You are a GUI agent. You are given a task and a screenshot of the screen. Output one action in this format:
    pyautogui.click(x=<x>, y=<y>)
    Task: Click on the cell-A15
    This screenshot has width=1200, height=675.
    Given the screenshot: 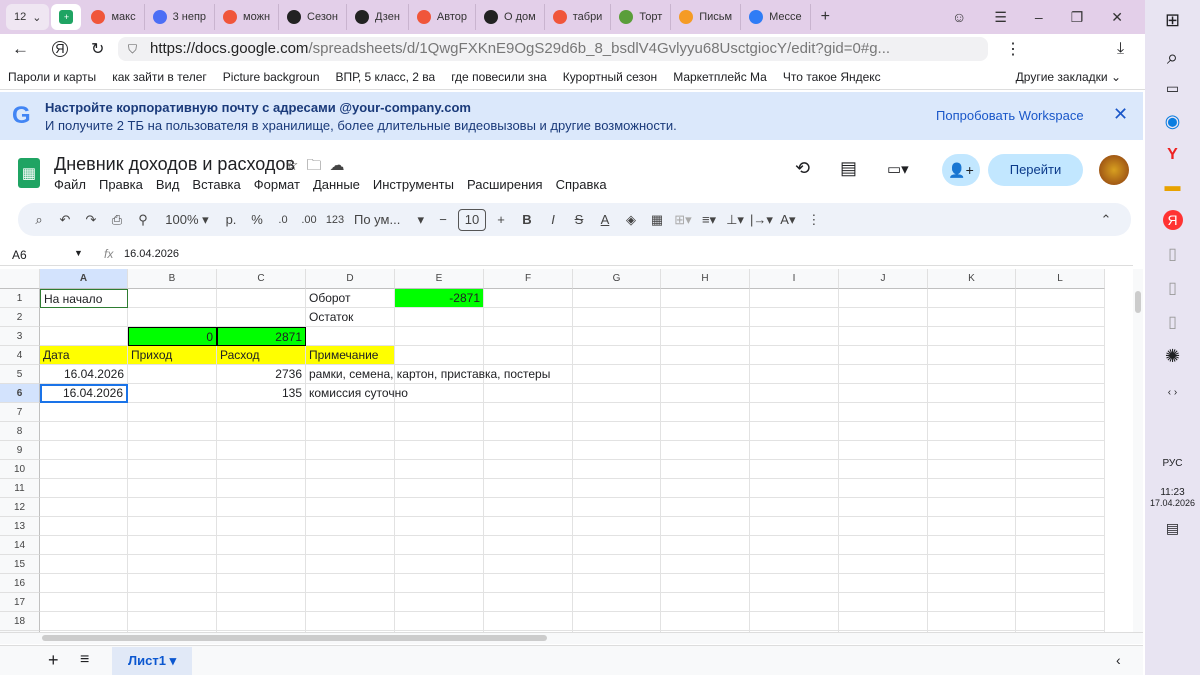 What is the action you would take?
    pyautogui.click(x=84, y=564)
    